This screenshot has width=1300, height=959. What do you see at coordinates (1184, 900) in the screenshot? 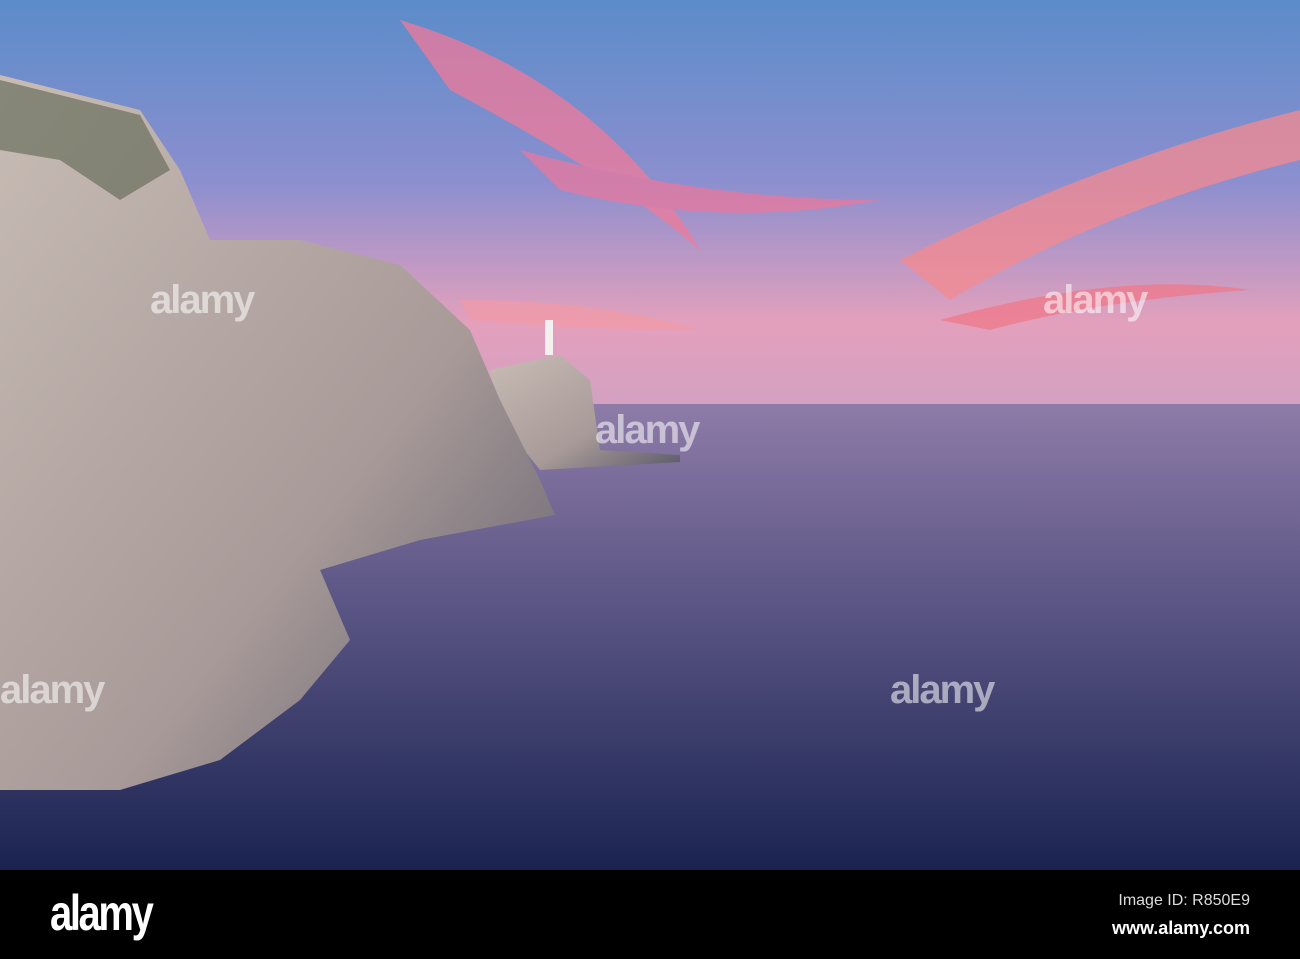
I see `image-id: Image ID: R850E9` at bounding box center [1184, 900].